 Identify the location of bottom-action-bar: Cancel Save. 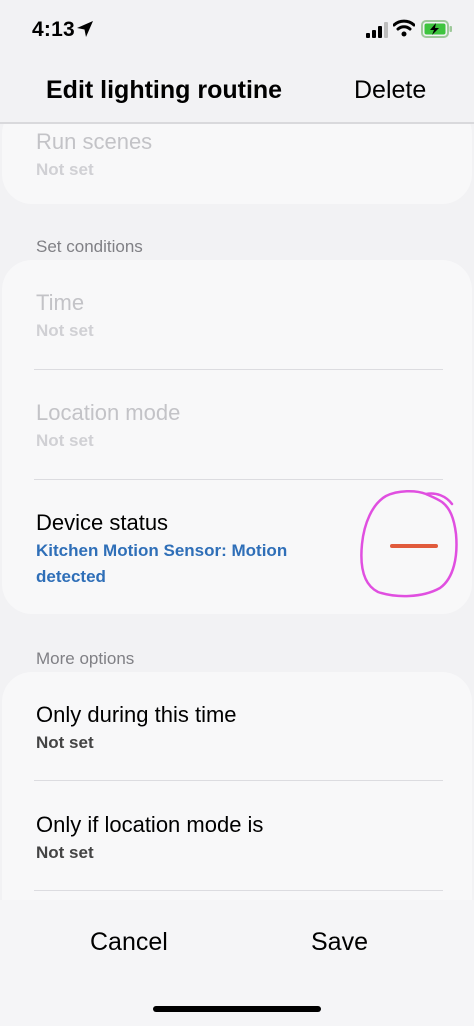
(237, 963).